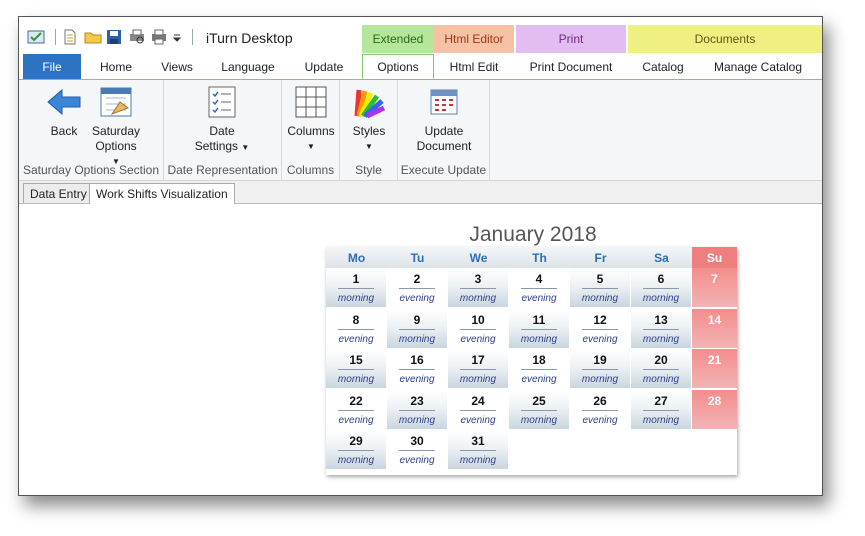 The image size is (865, 536). What do you see at coordinates (116, 126) in the screenshot?
I see `saturday-options-button: Saturday Options ▼` at bounding box center [116, 126].